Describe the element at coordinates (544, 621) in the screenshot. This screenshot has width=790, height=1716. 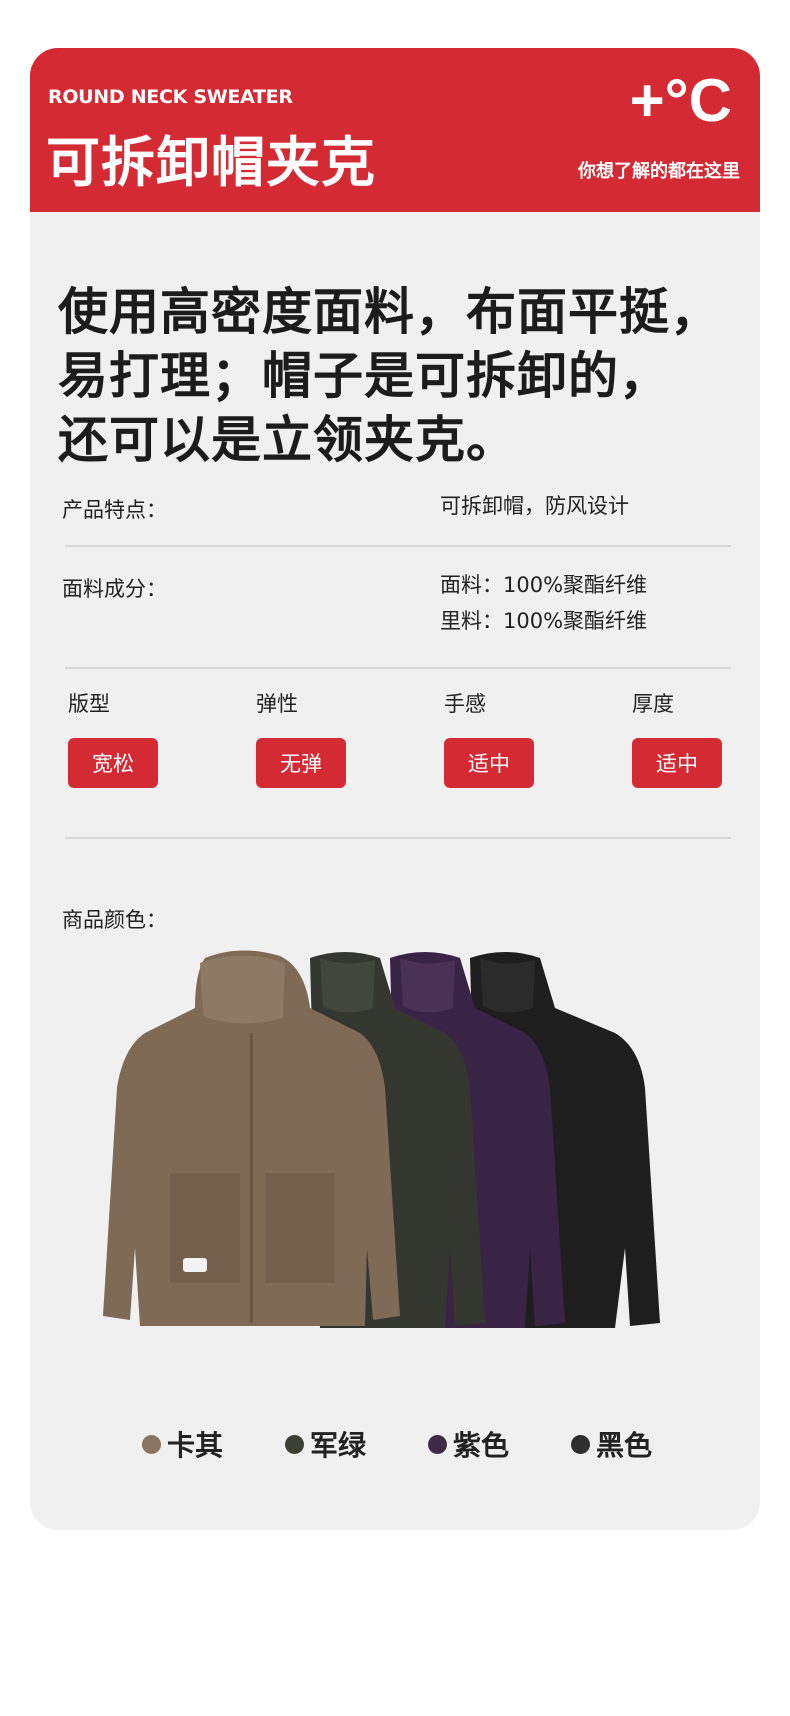
I see `fabric-lining-value: 里料：100%聚酯纤维` at that location.